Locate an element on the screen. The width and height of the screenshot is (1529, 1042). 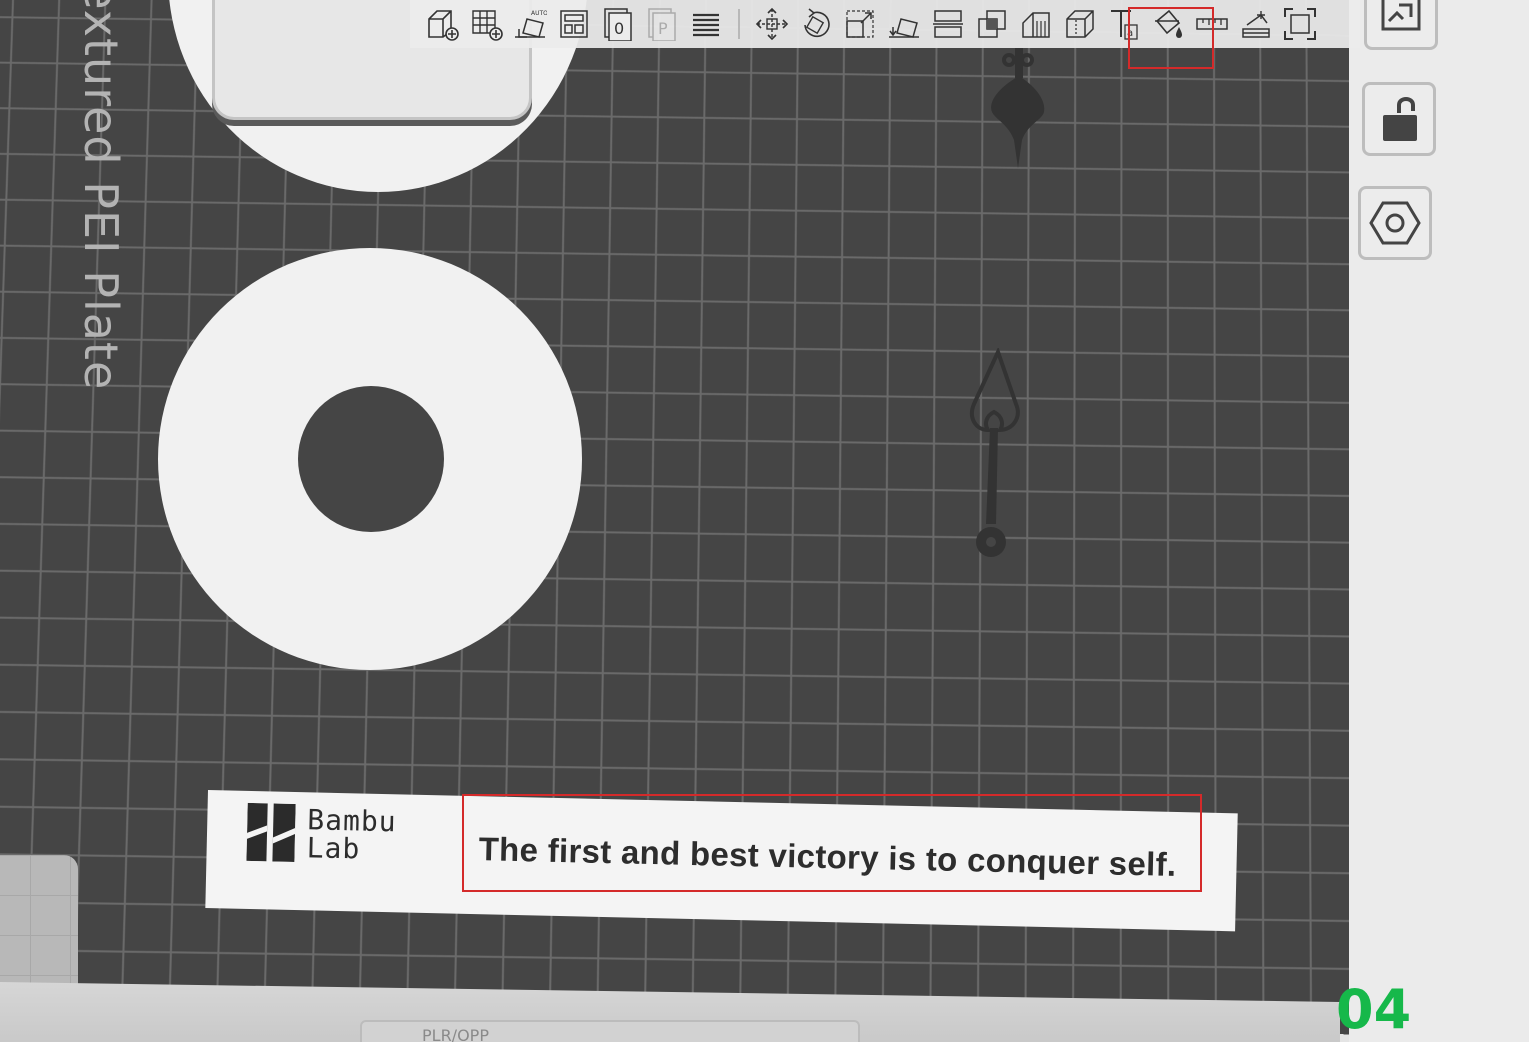
support-paint-icon is located at coordinates (1036, 25).